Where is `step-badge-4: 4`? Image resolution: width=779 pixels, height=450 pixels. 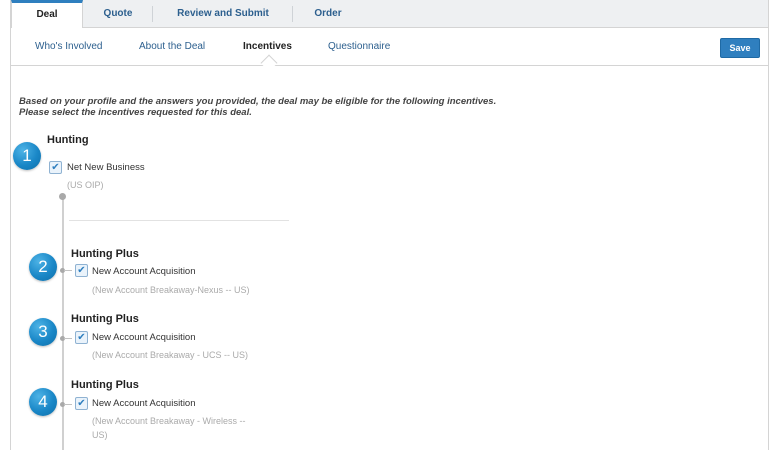 step-badge-4: 4 is located at coordinates (43, 402).